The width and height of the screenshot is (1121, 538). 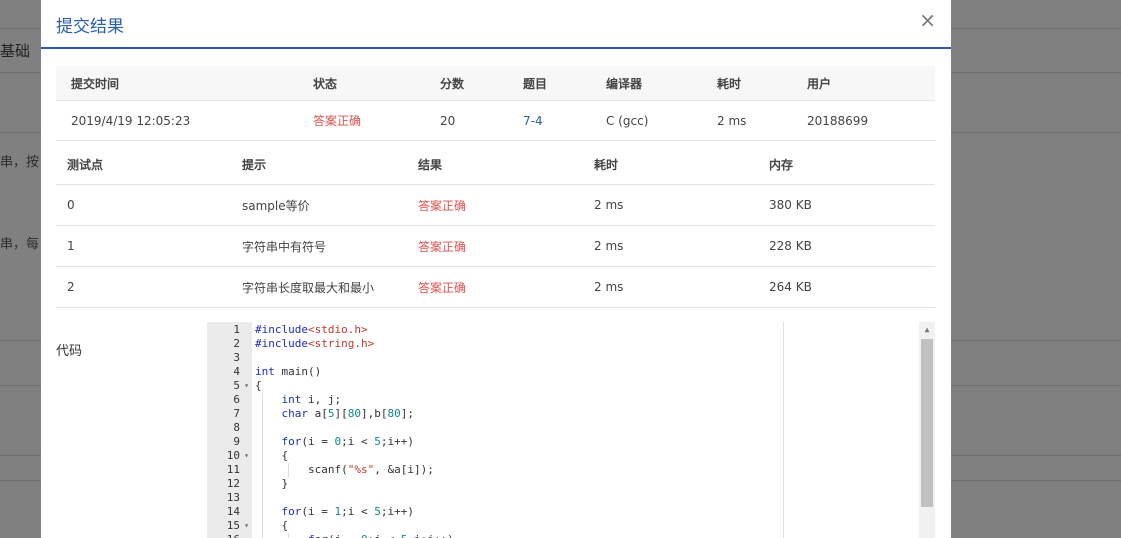 What do you see at coordinates (233, 469) in the screenshot?
I see `line-number-text: 11` at bounding box center [233, 469].